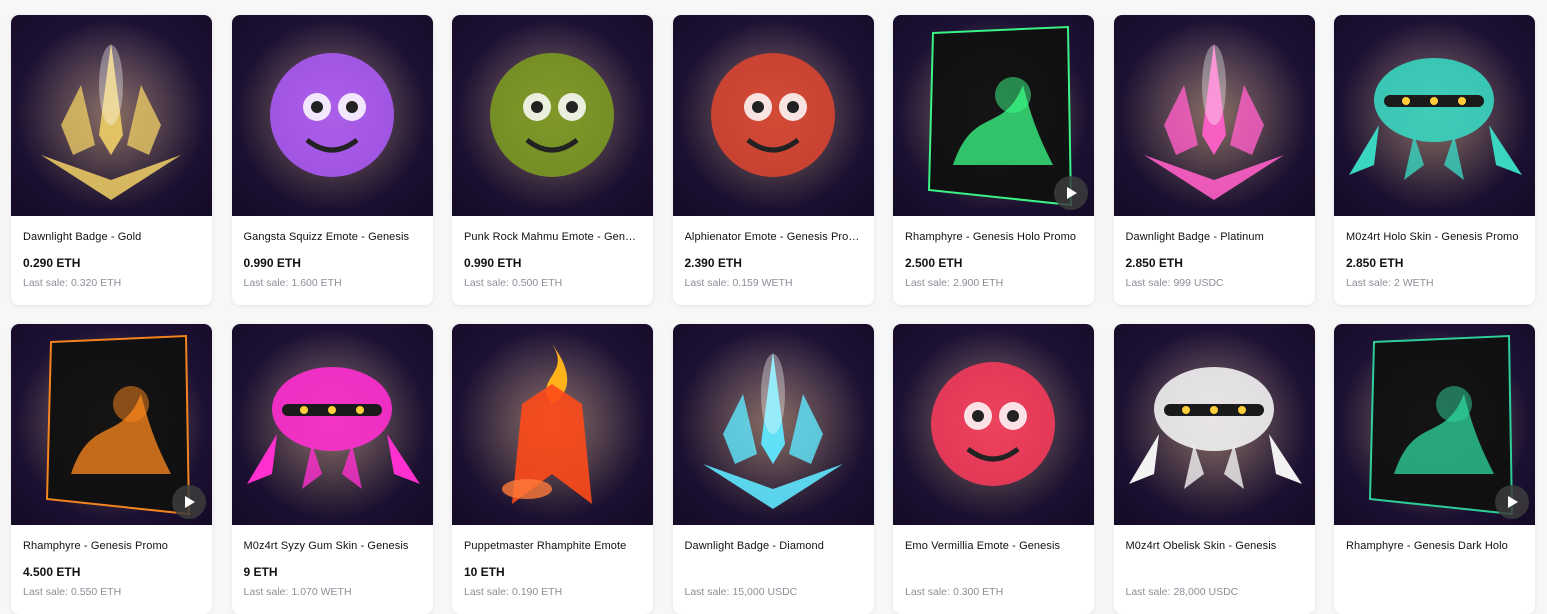  Describe the element at coordinates (1206, 592) in the screenshot. I see `last-sale-value: 28,000 USDC` at that location.